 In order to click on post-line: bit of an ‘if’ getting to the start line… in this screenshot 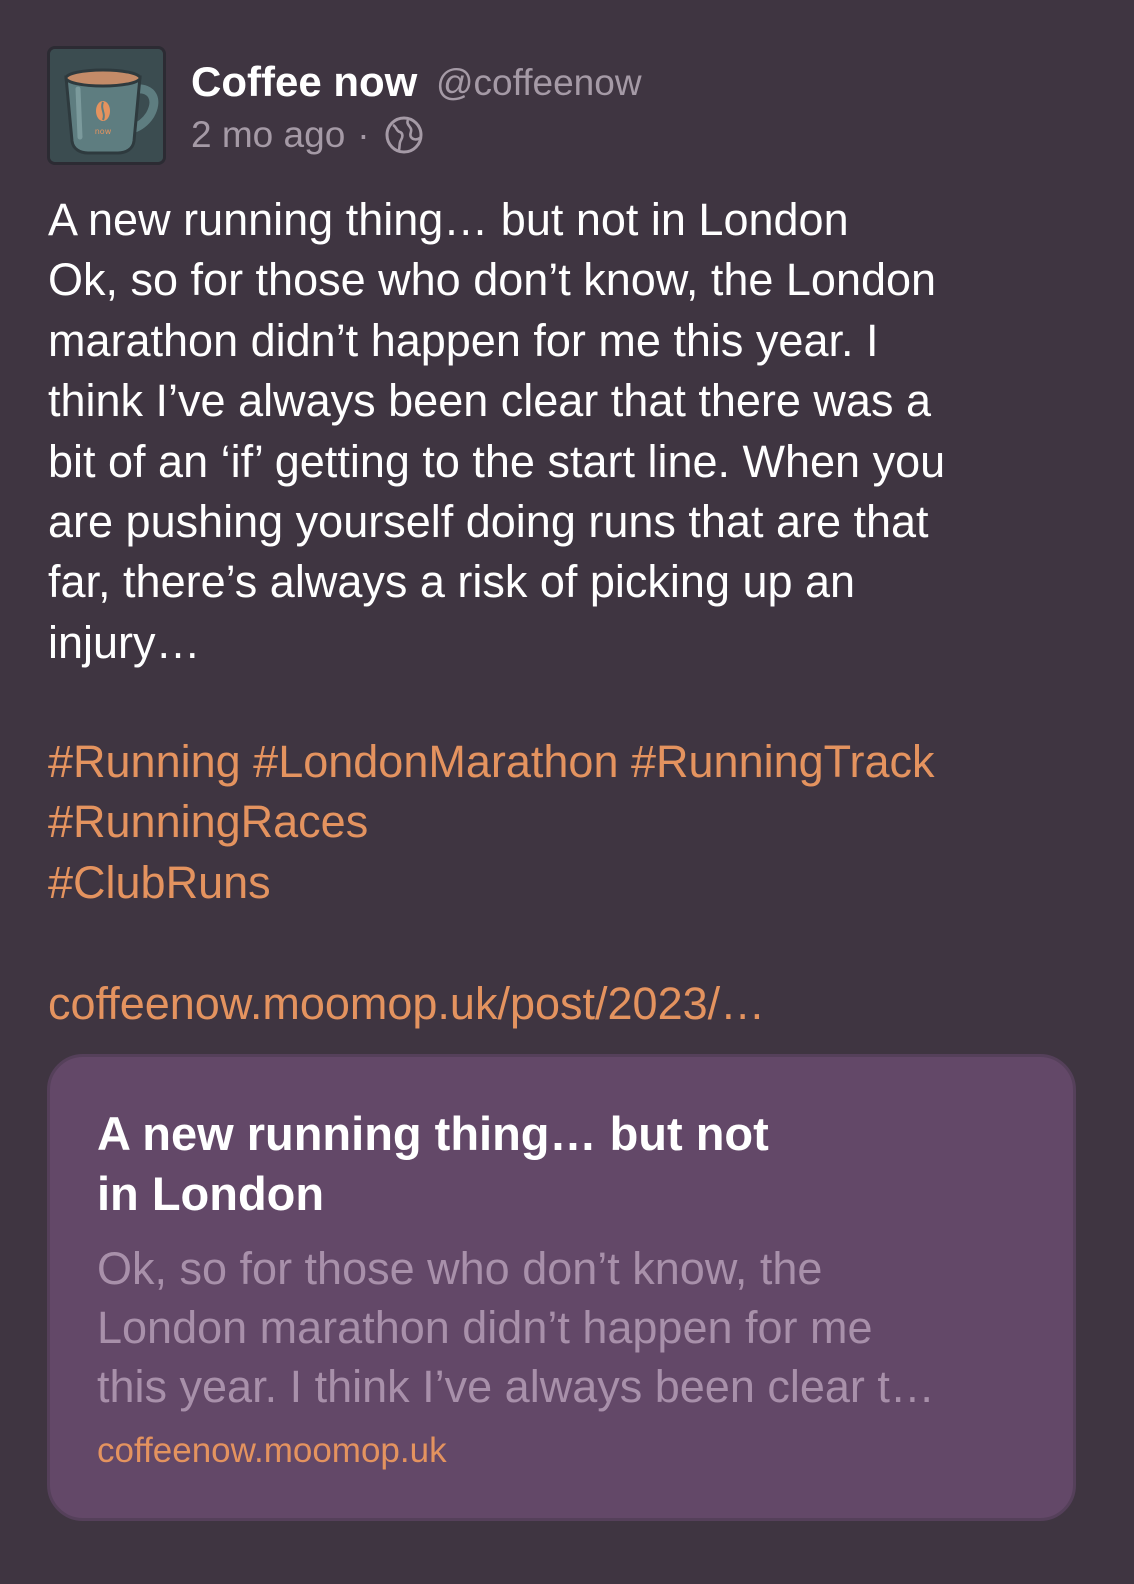, I will do `click(497, 461)`.